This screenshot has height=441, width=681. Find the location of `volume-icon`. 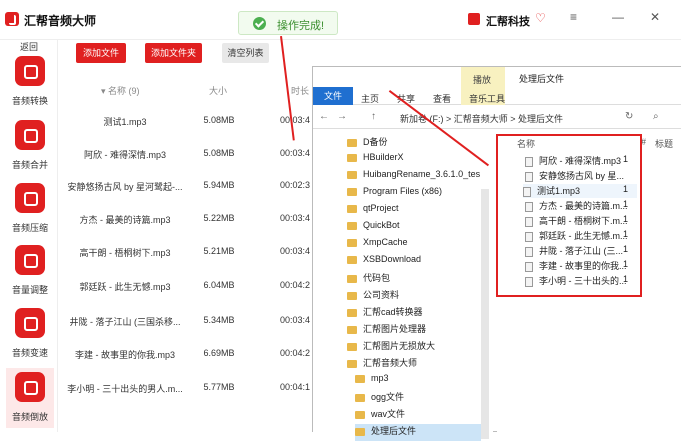

volume-icon is located at coordinates (30, 260).